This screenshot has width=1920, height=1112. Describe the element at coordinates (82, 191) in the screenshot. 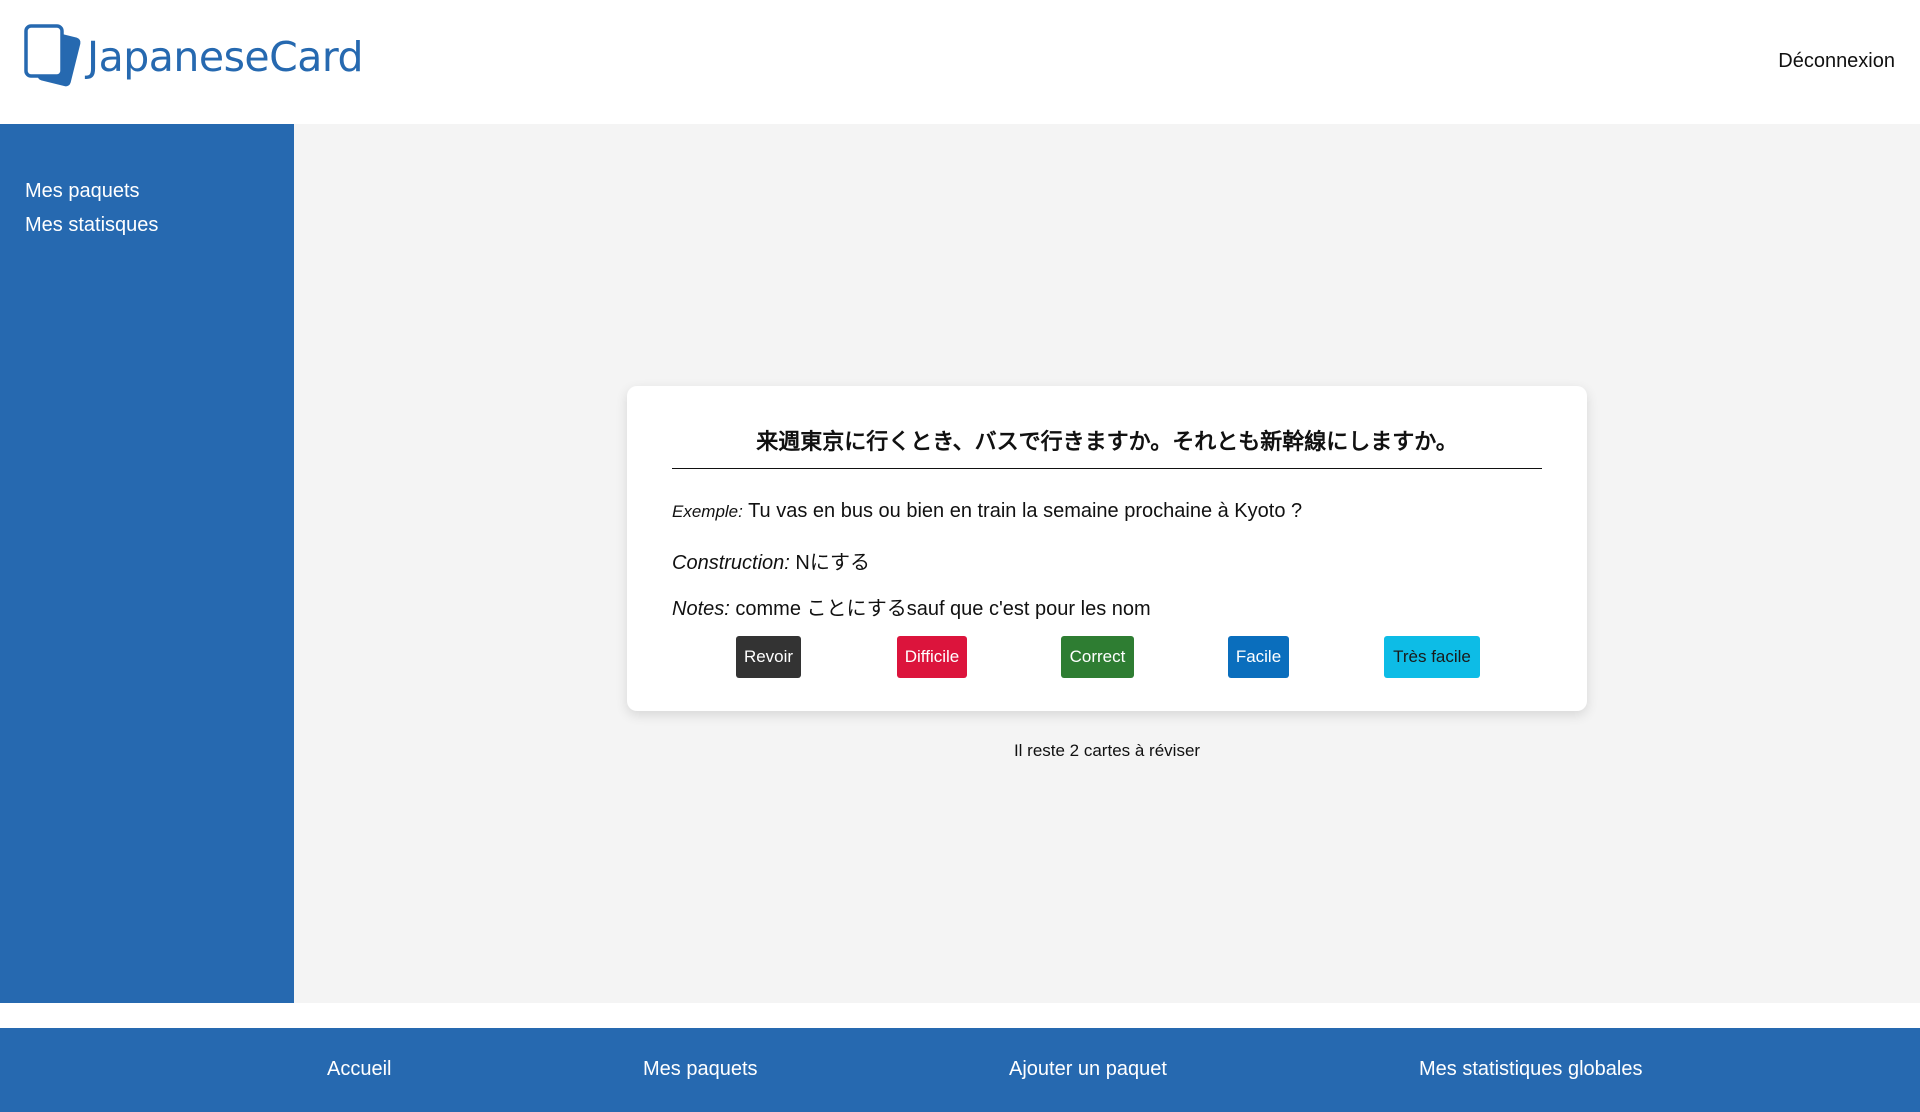

I see `sidebar-item-mes-paquets: Mes paquets` at that location.